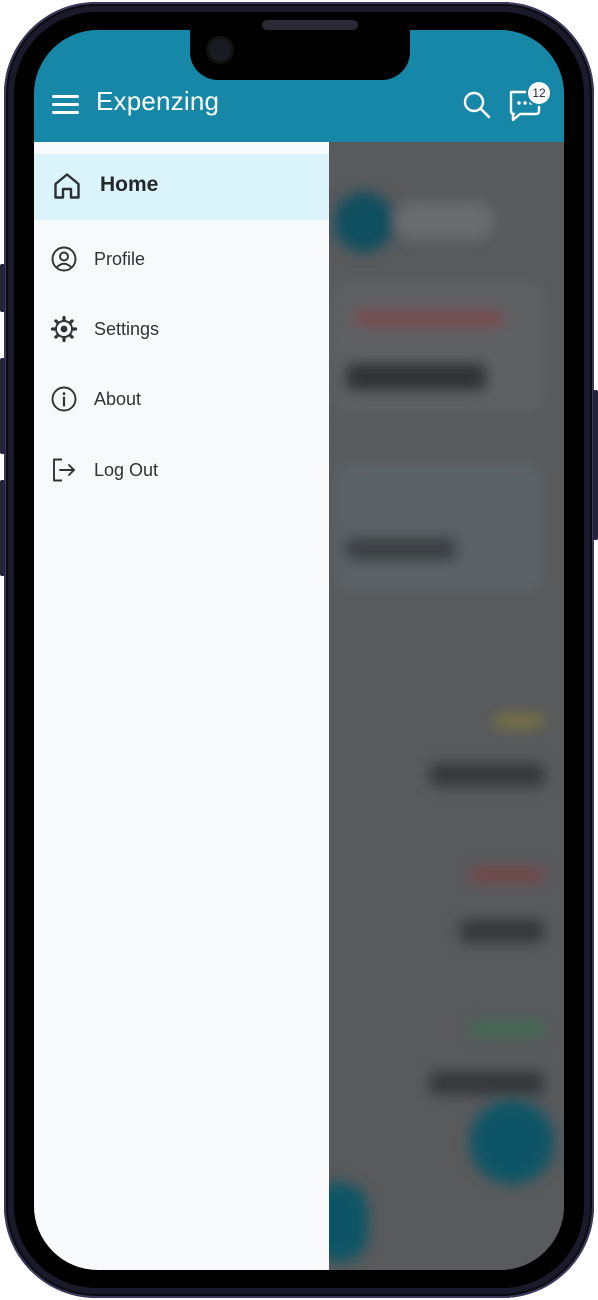  Describe the element at coordinates (67, 188) in the screenshot. I see `home-icon` at that location.